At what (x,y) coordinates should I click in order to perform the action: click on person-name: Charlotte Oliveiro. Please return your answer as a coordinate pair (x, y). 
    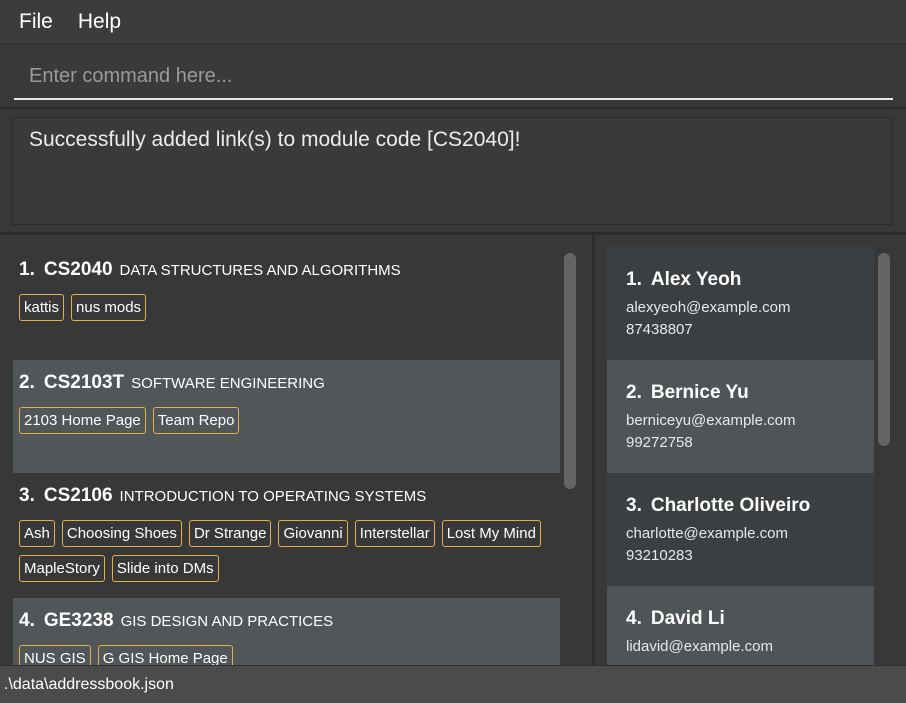
    Looking at the image, I should click on (730, 505).